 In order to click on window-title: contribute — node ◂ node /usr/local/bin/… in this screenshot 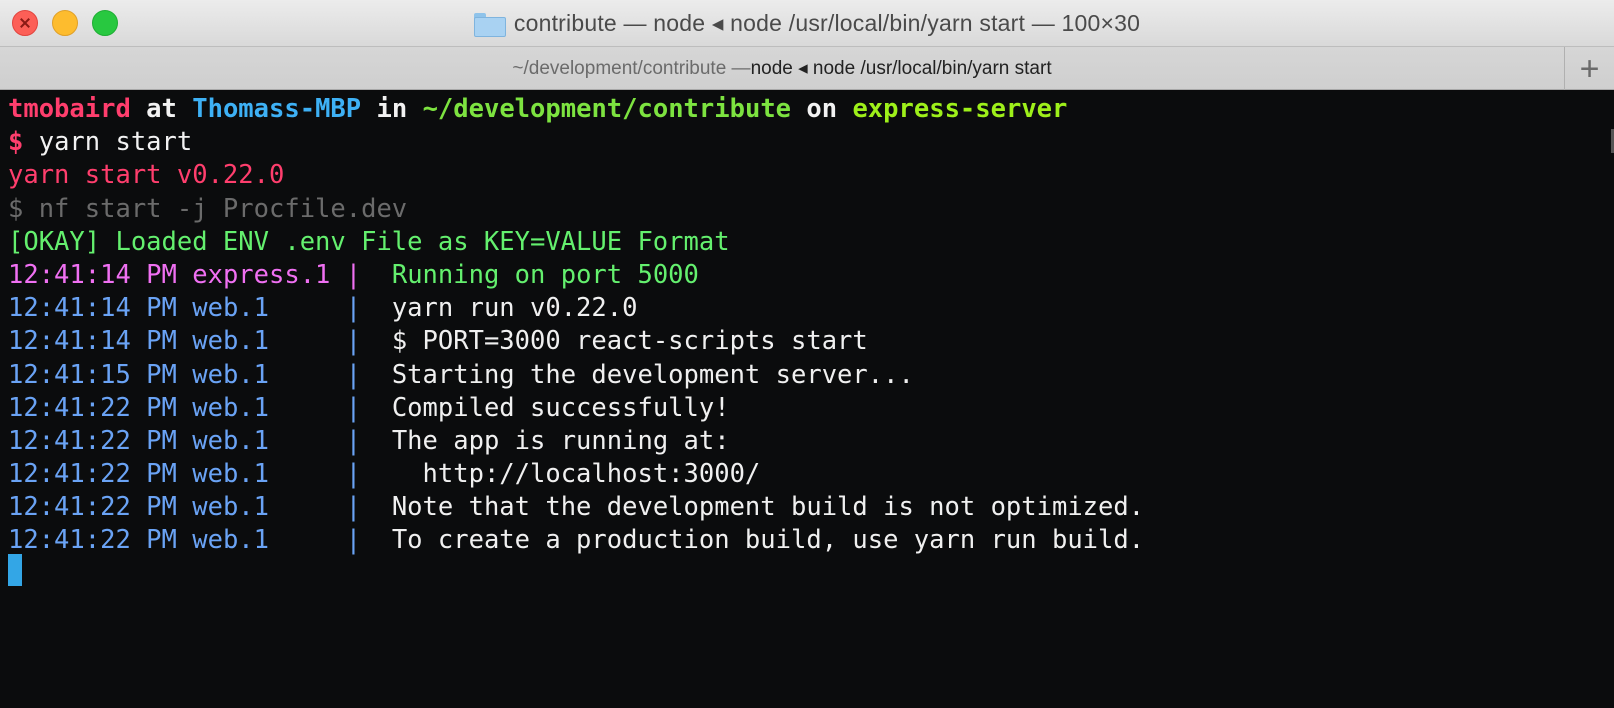, I will do `click(827, 23)`.